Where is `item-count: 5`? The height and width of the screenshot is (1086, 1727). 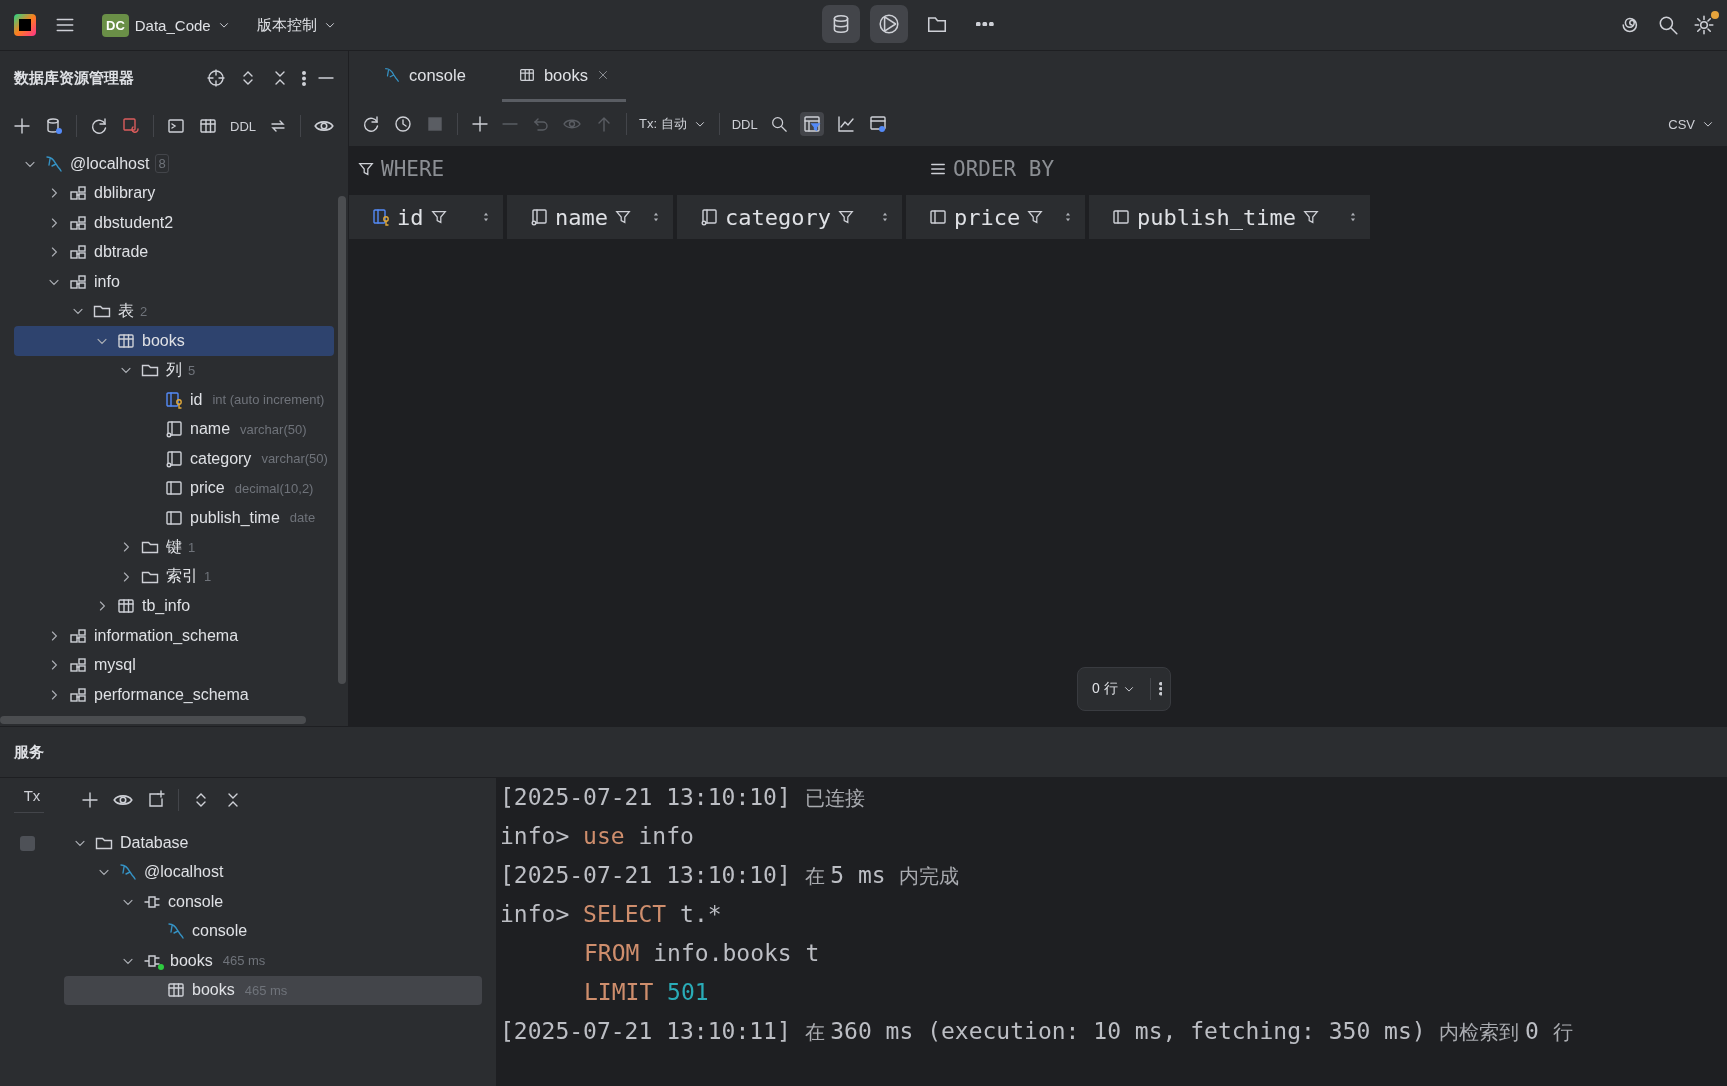
item-count: 5 is located at coordinates (192, 370).